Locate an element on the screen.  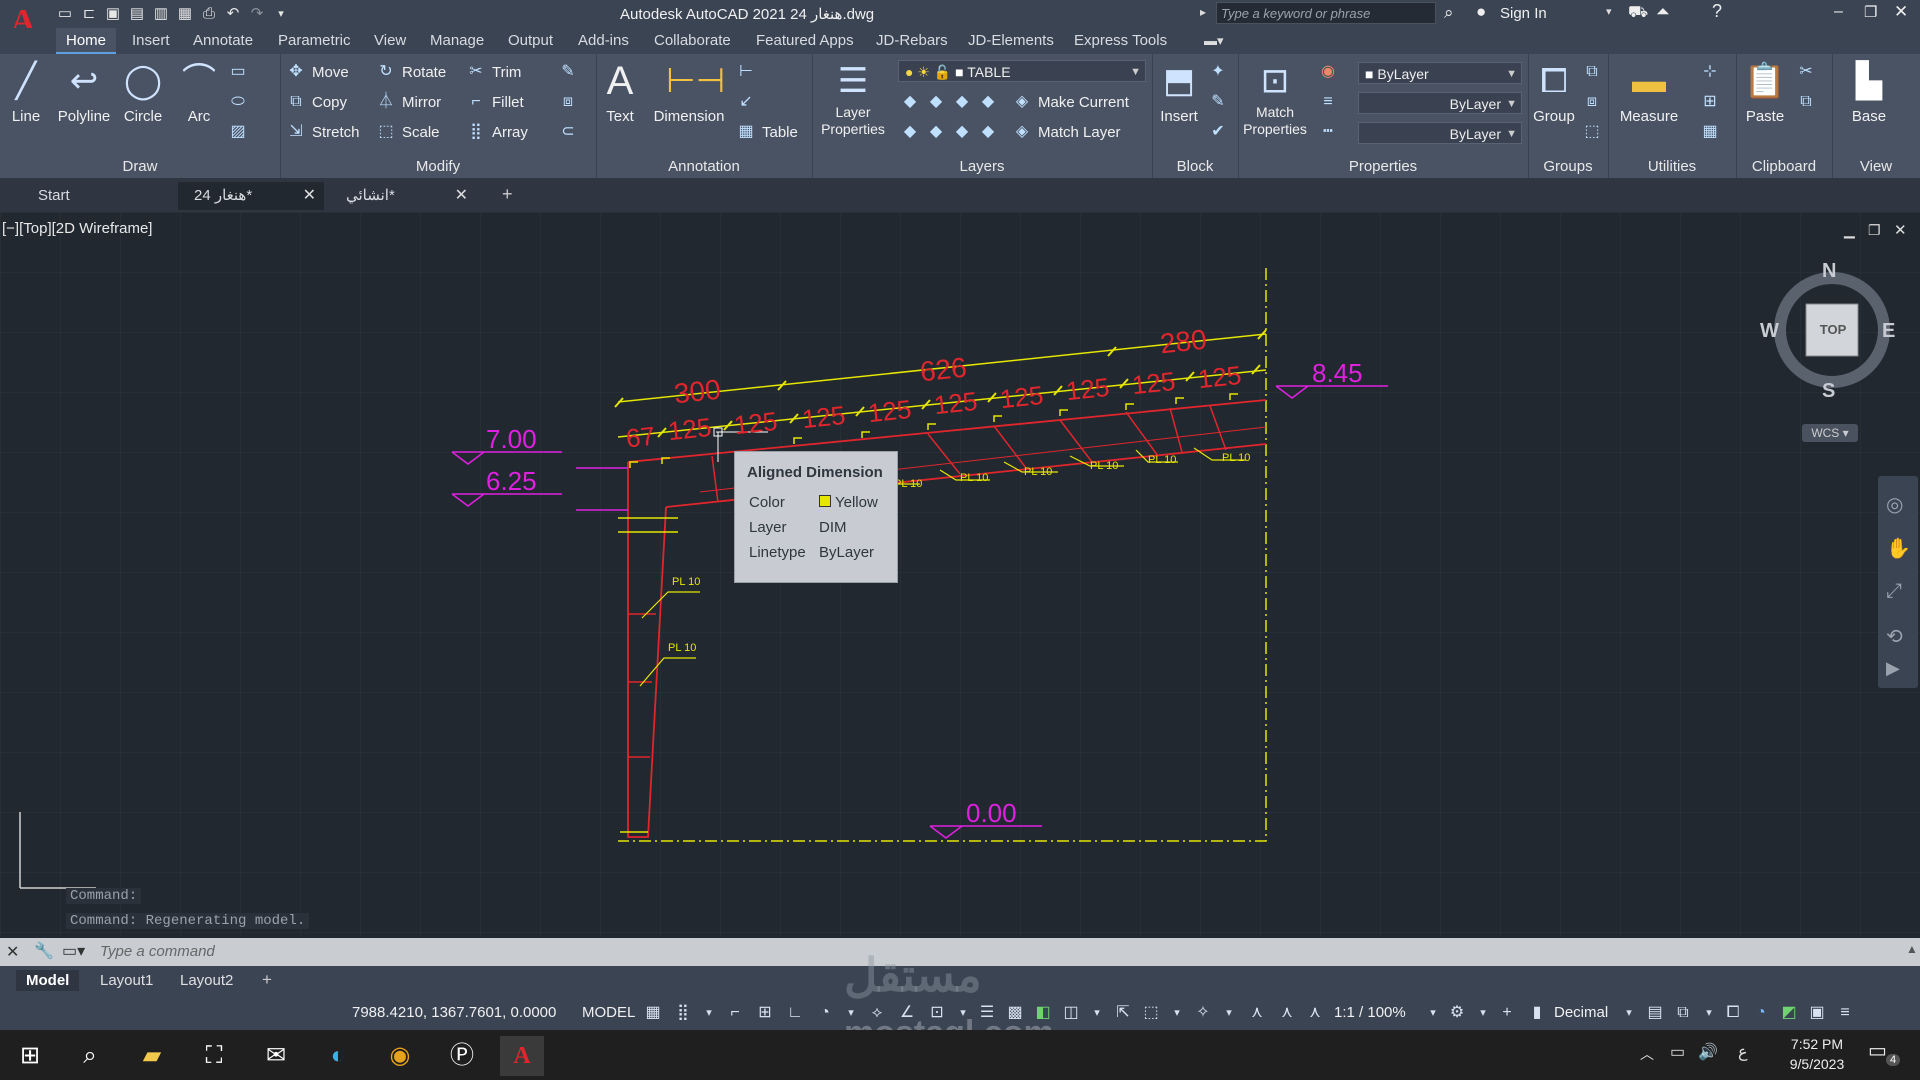
polar-tracking-icon: ◔ is located at coordinates (825, 1013).